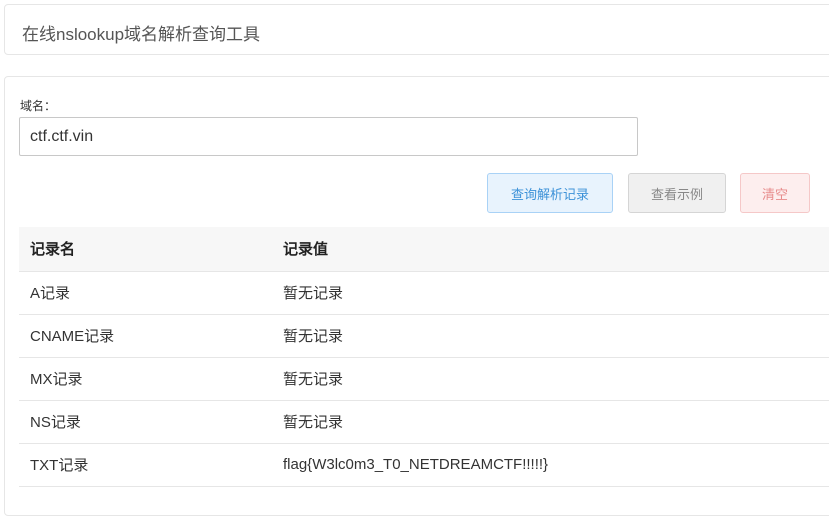 The image size is (829, 516). I want to click on table-row: MX记录 暂无记录, so click(424, 379).